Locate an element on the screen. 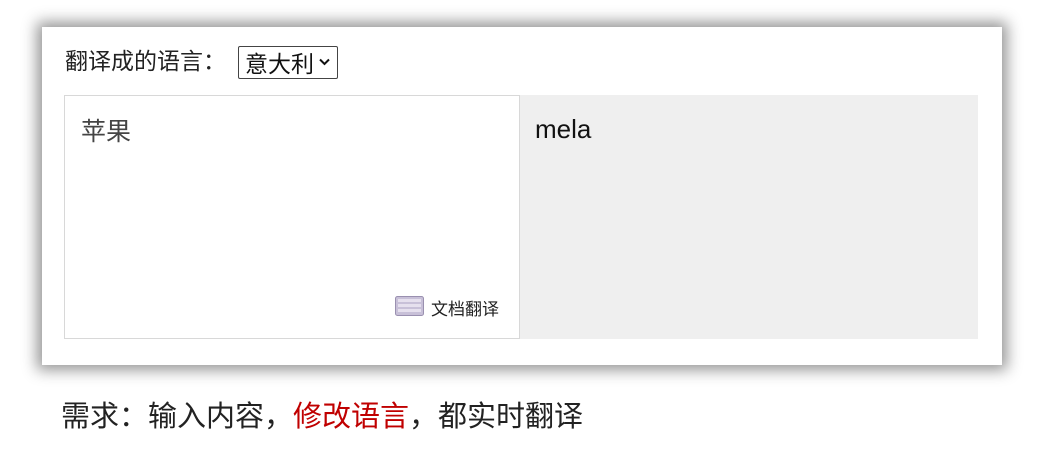 This screenshot has height=470, width=1047. caption-text-2: ，都实时翻译 is located at coordinates (496, 416).